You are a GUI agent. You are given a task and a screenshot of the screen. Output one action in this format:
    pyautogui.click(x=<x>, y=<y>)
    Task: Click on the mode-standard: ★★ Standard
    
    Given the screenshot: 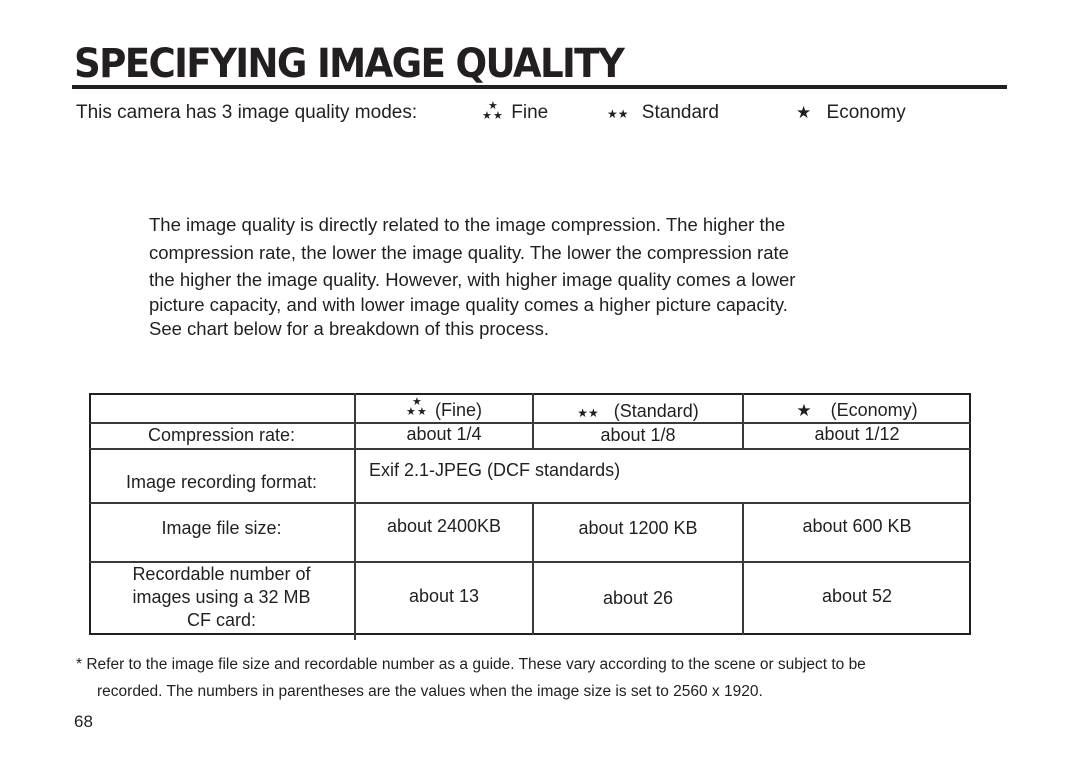 What is the action you would take?
    pyautogui.click(x=663, y=113)
    